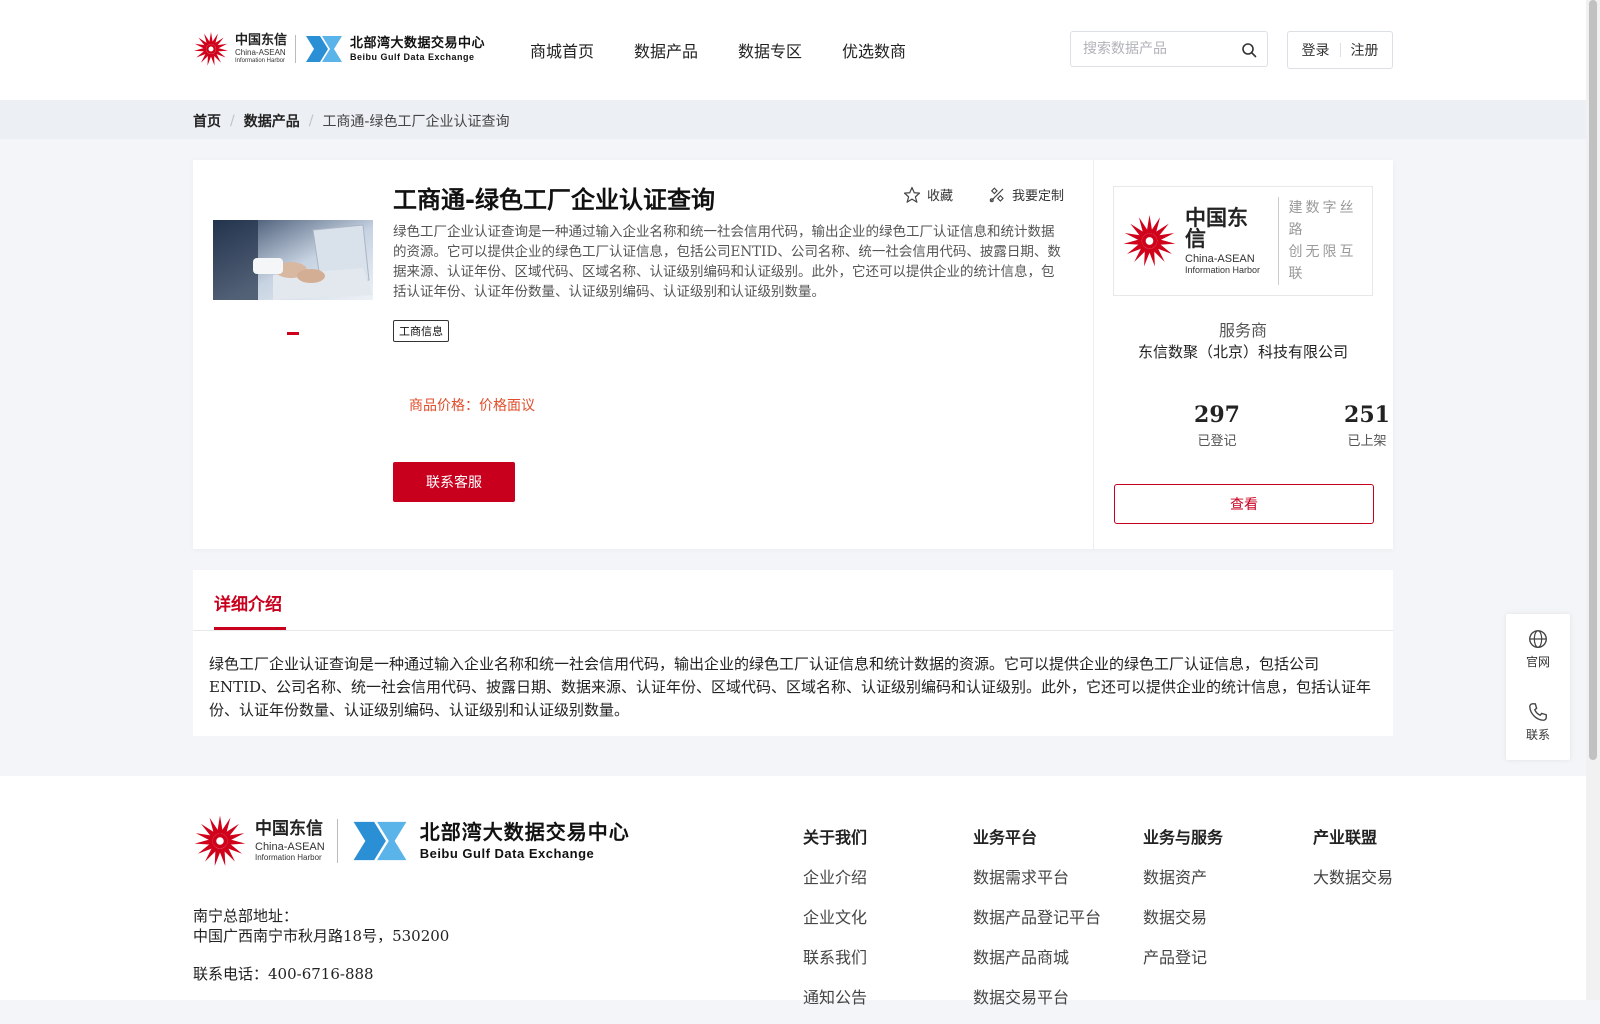 The width and height of the screenshot is (1600, 1024). What do you see at coordinates (207, 121) in the screenshot?
I see `breadcrumb-home: 首页` at bounding box center [207, 121].